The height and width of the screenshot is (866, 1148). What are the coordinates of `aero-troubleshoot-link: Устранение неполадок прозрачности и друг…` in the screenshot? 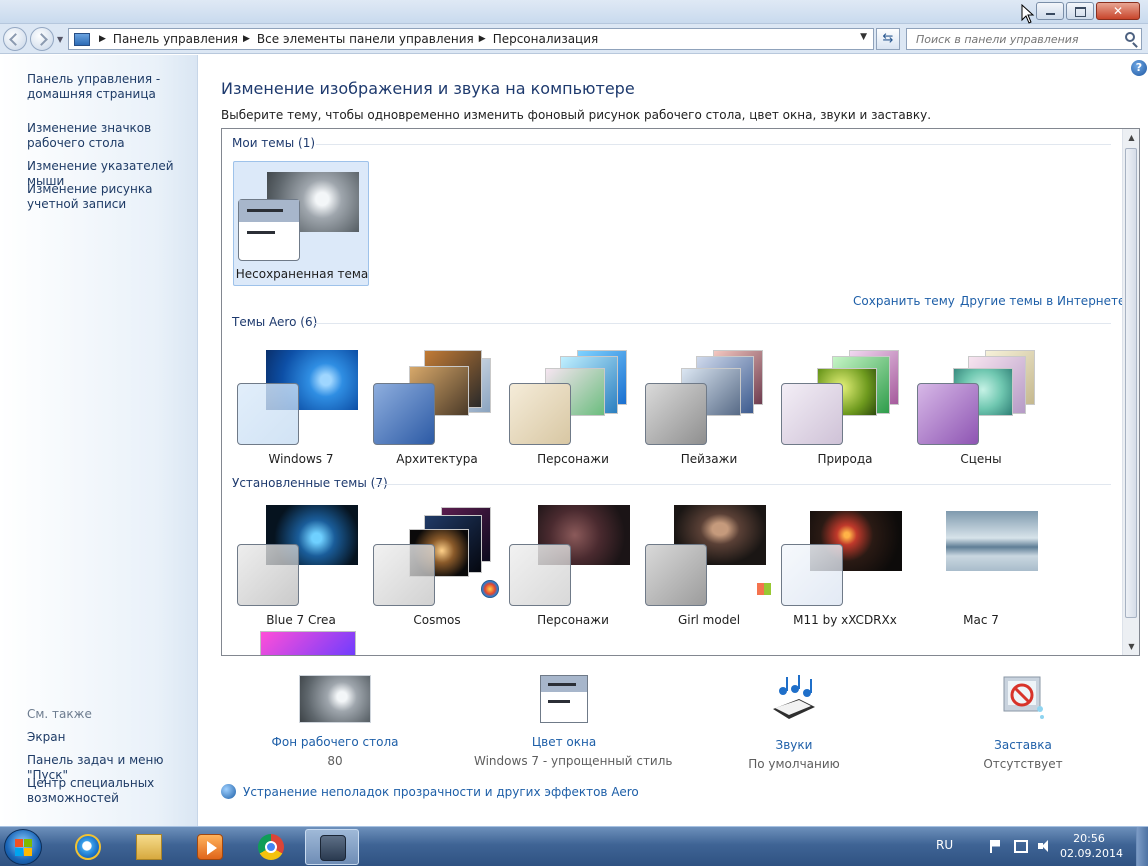 It's located at (441, 792).